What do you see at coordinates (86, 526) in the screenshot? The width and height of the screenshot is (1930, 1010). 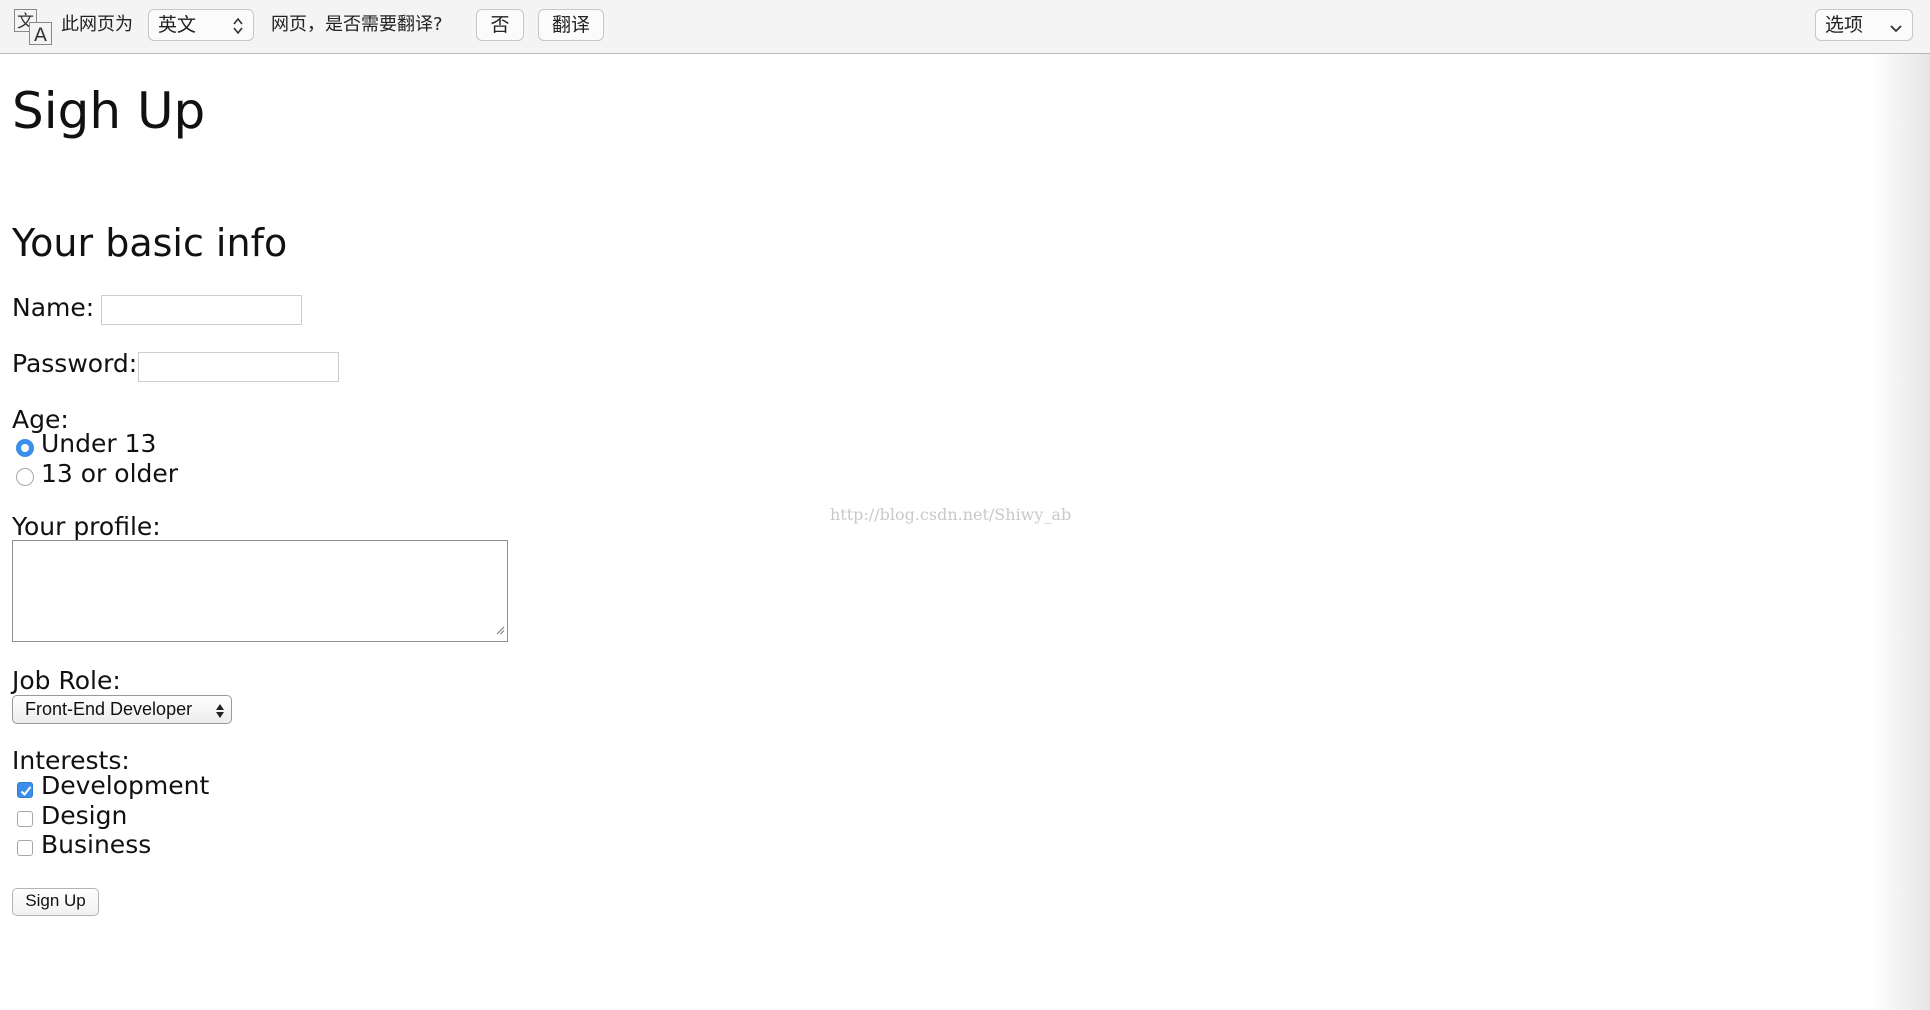 I see `profile-label: Your profile:` at bounding box center [86, 526].